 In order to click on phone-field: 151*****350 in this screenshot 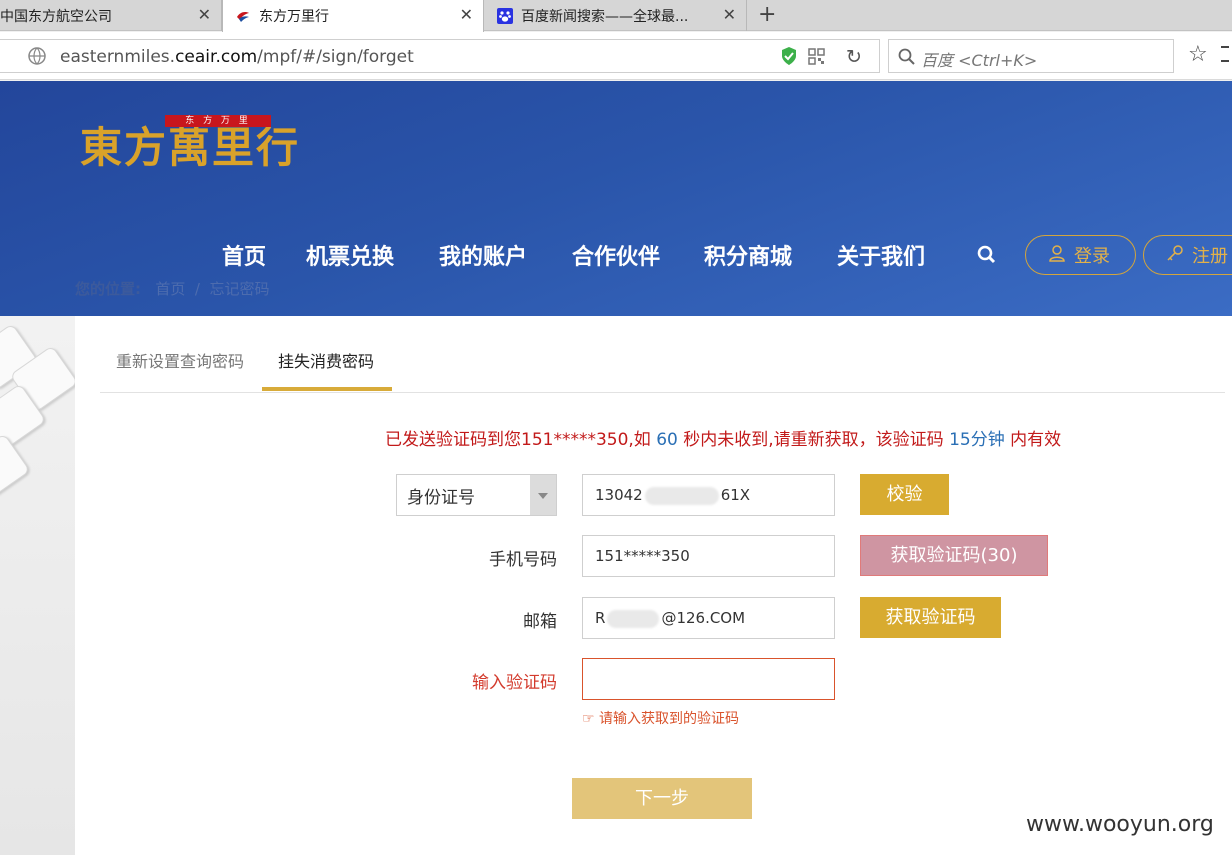, I will do `click(708, 556)`.